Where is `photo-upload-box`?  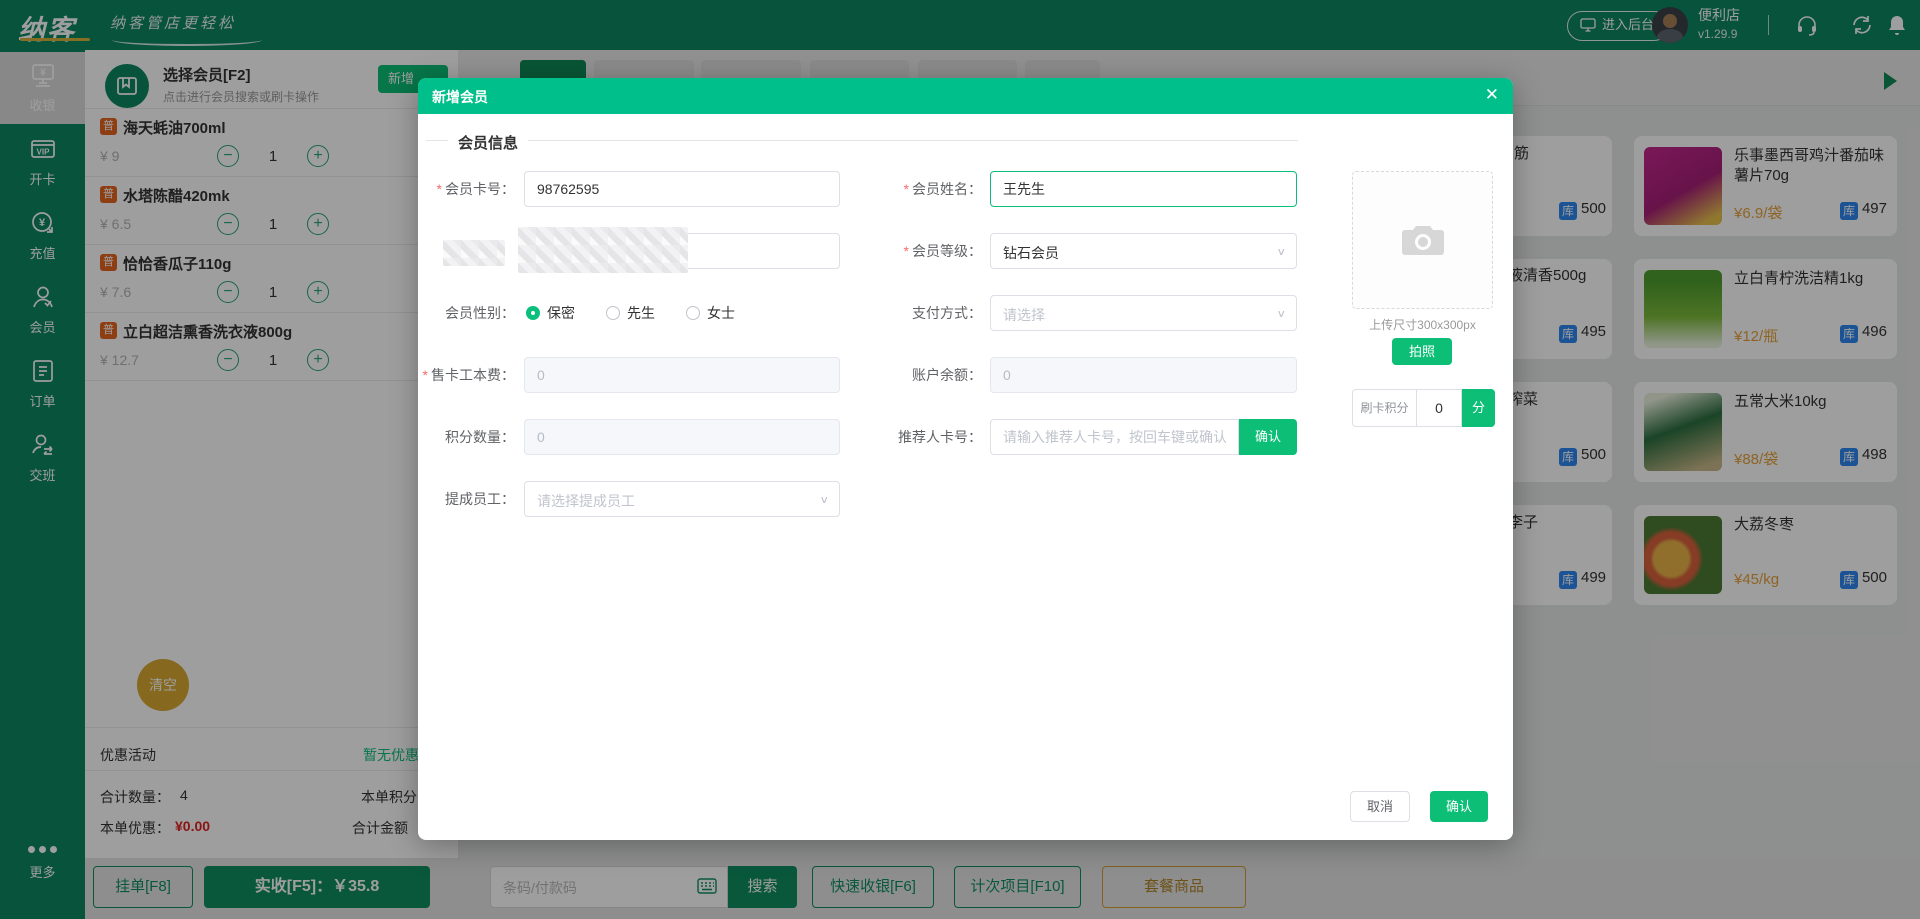
photo-upload-box is located at coordinates (1422, 240).